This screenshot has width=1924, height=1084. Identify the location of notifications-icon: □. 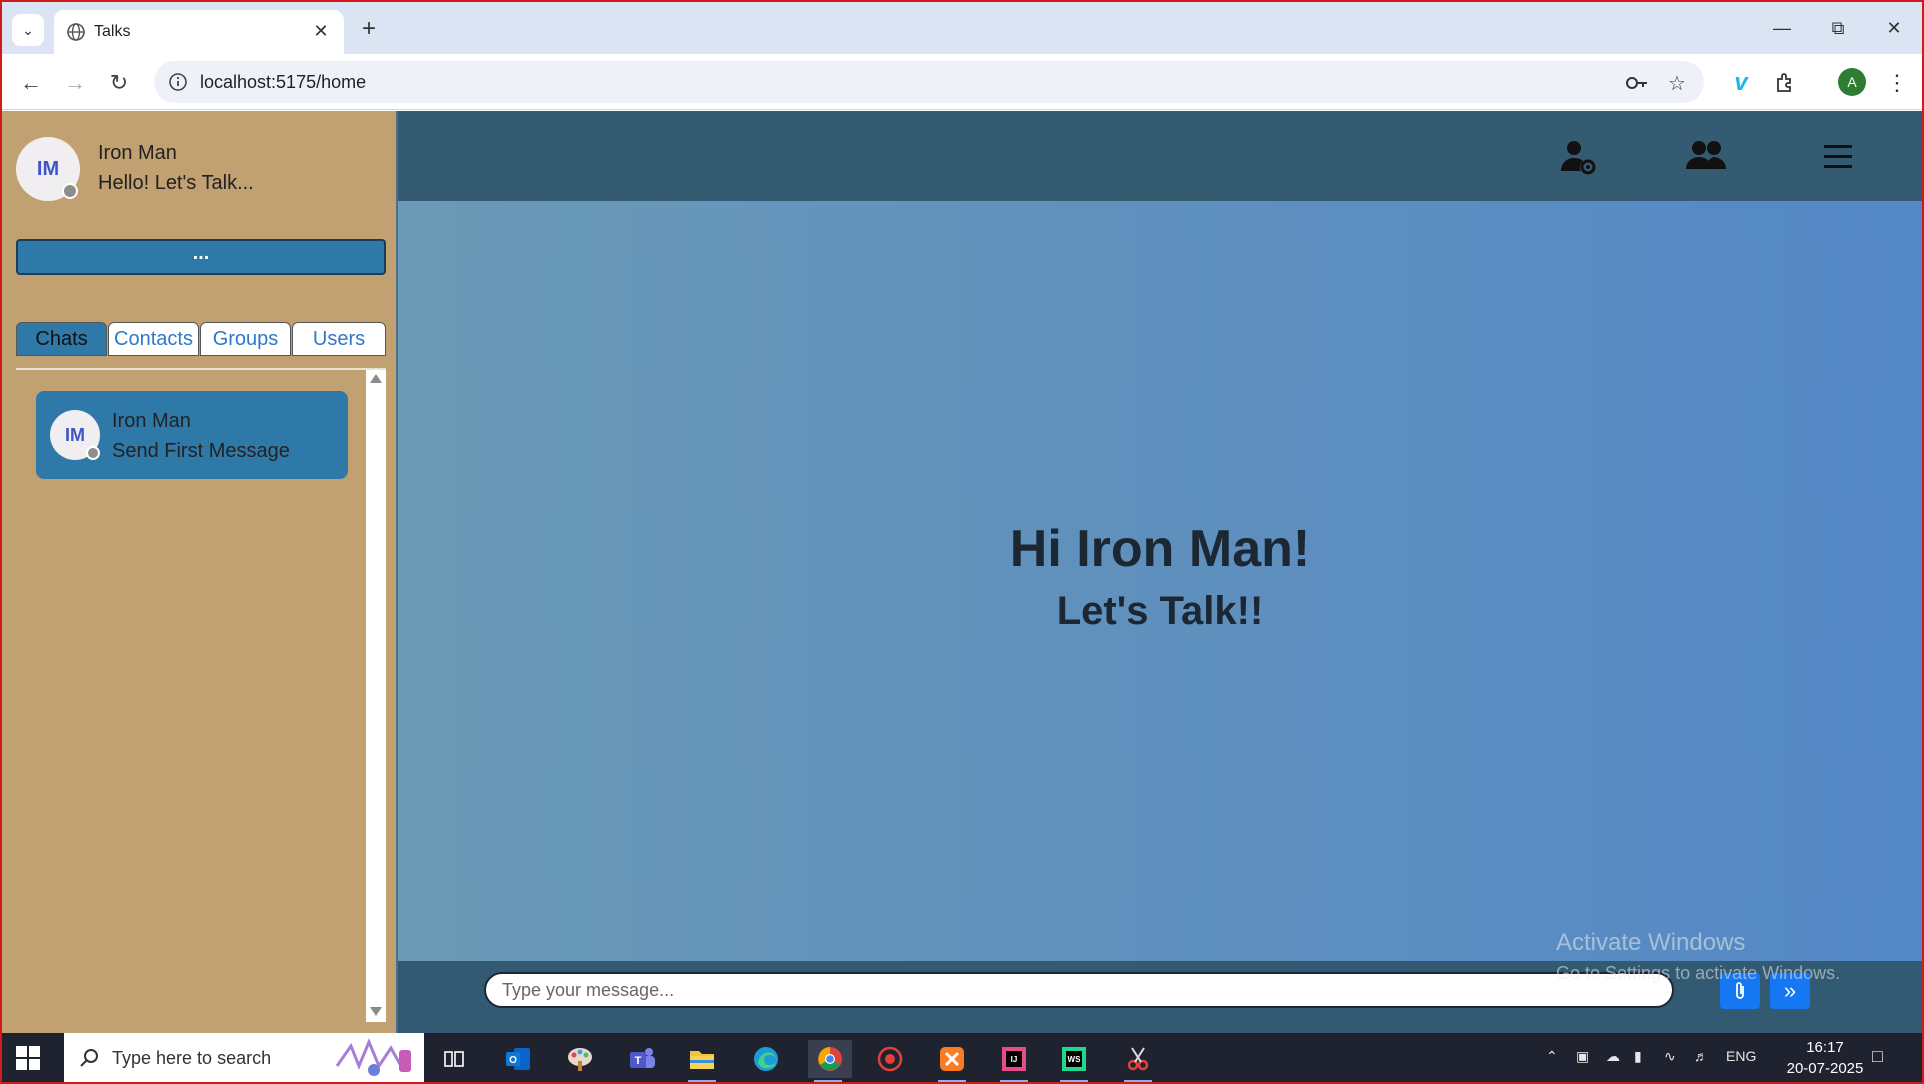
(1877, 1056).